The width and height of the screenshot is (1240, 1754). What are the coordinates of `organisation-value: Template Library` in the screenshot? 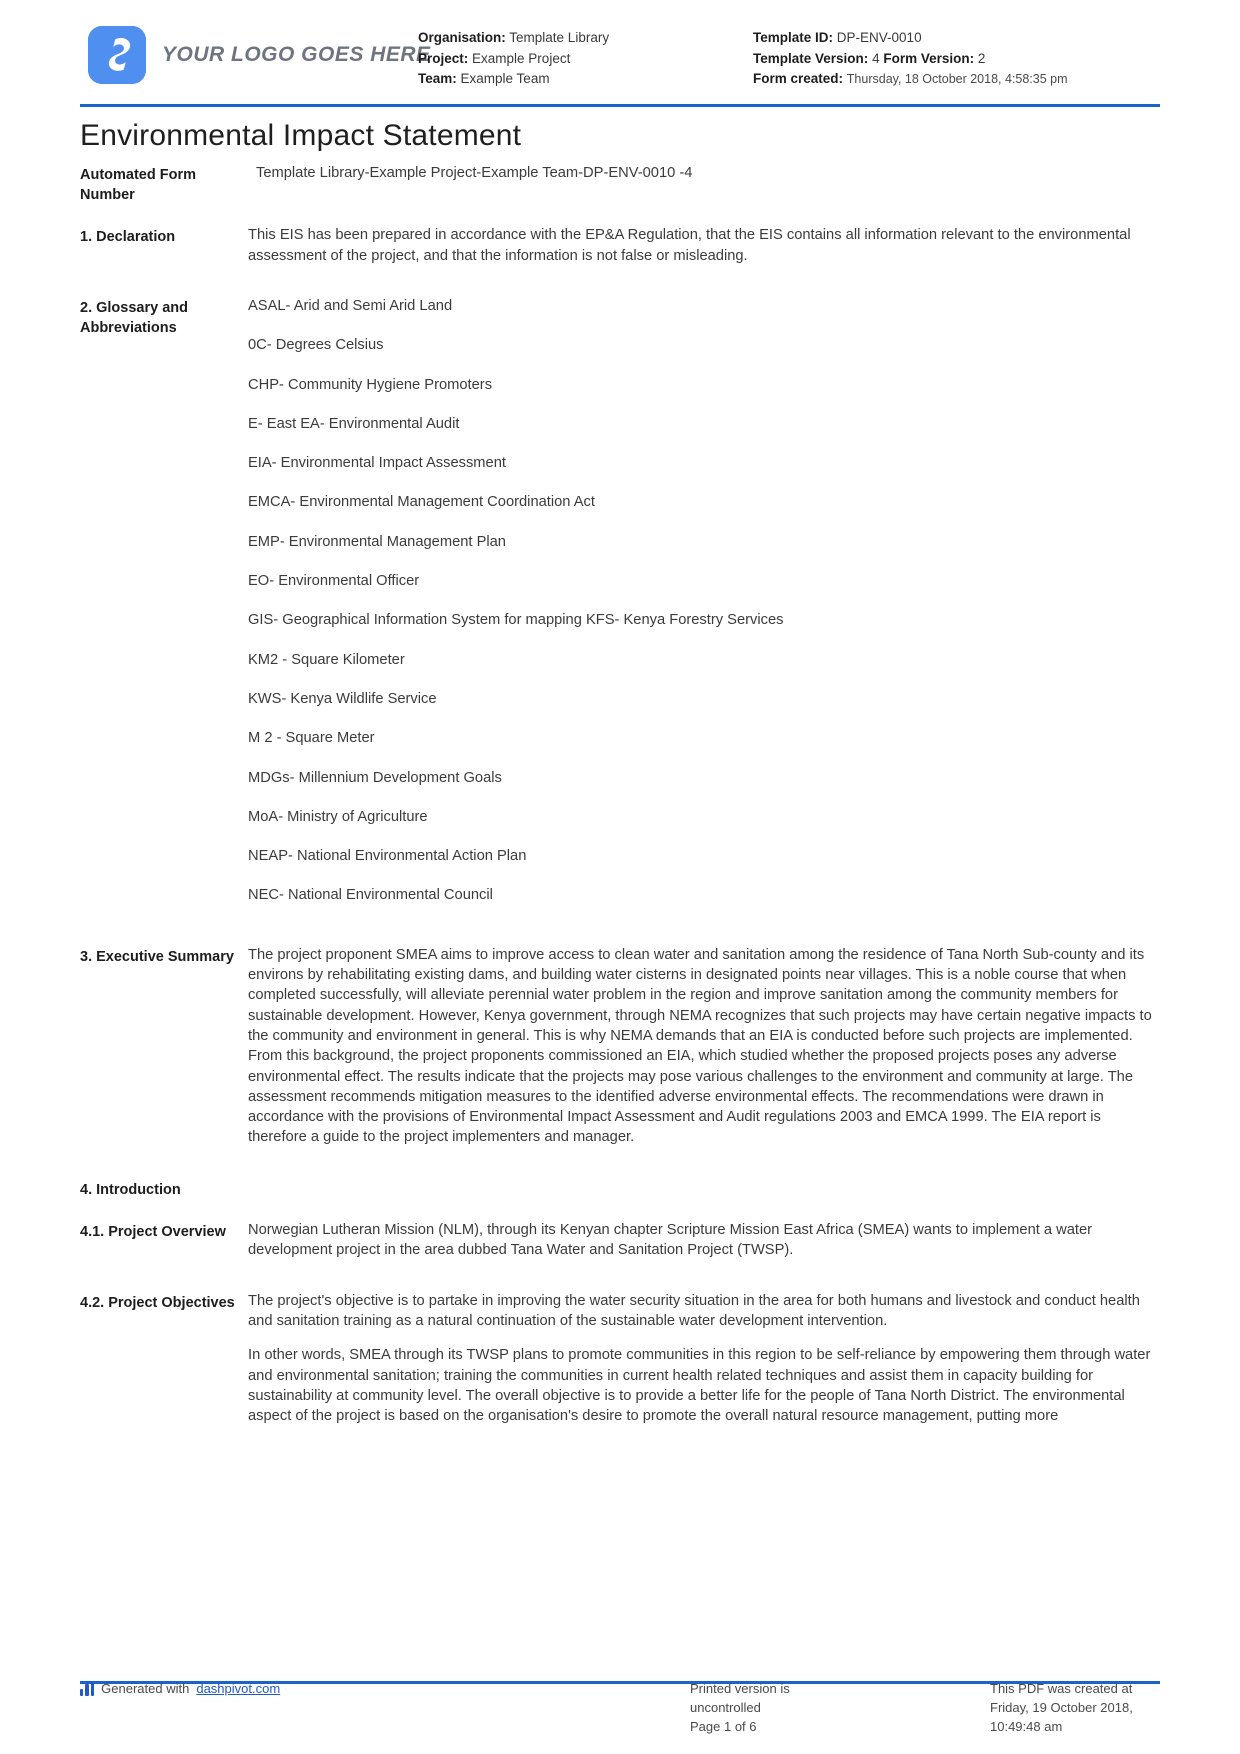 It's located at (559, 37).